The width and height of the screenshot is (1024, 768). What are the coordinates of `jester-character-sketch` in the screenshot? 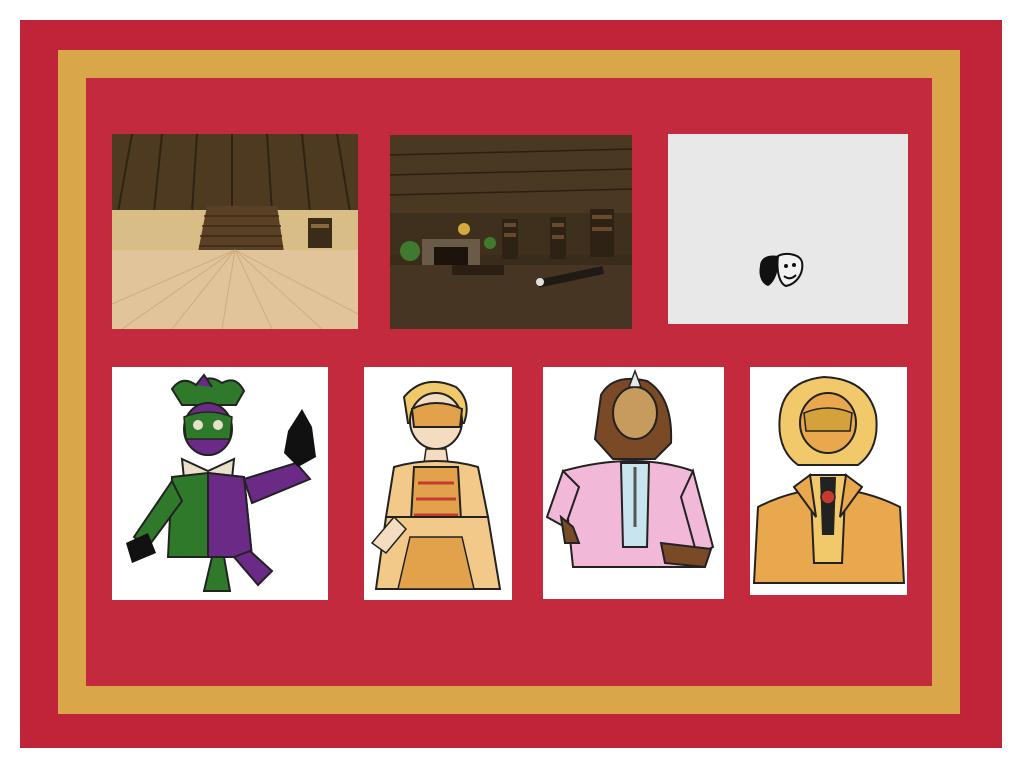 It's located at (220, 483).